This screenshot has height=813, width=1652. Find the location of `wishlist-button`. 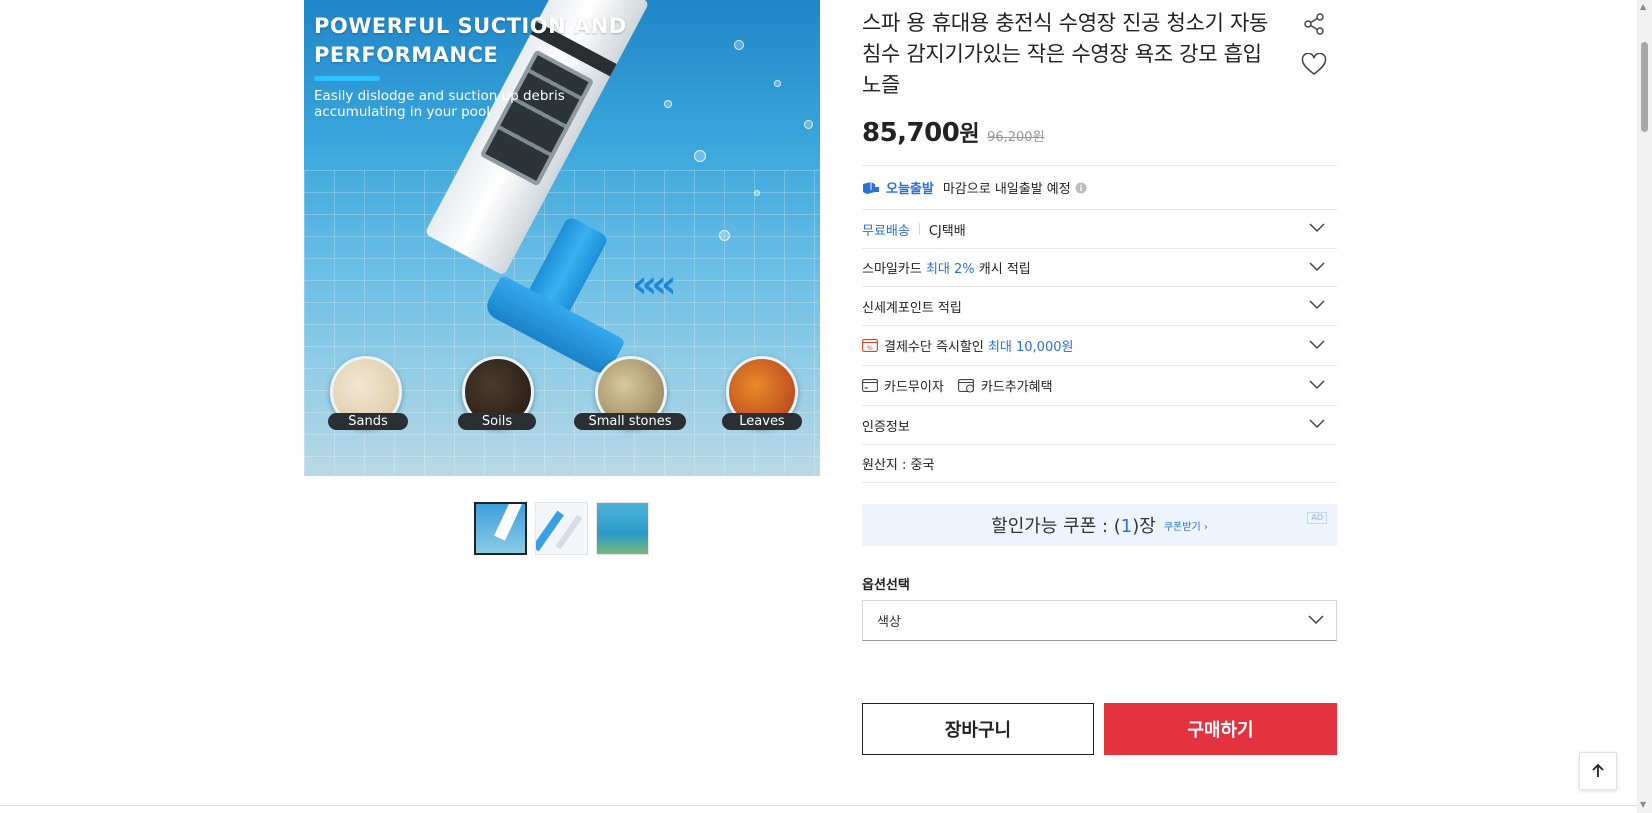

wishlist-button is located at coordinates (1314, 65).